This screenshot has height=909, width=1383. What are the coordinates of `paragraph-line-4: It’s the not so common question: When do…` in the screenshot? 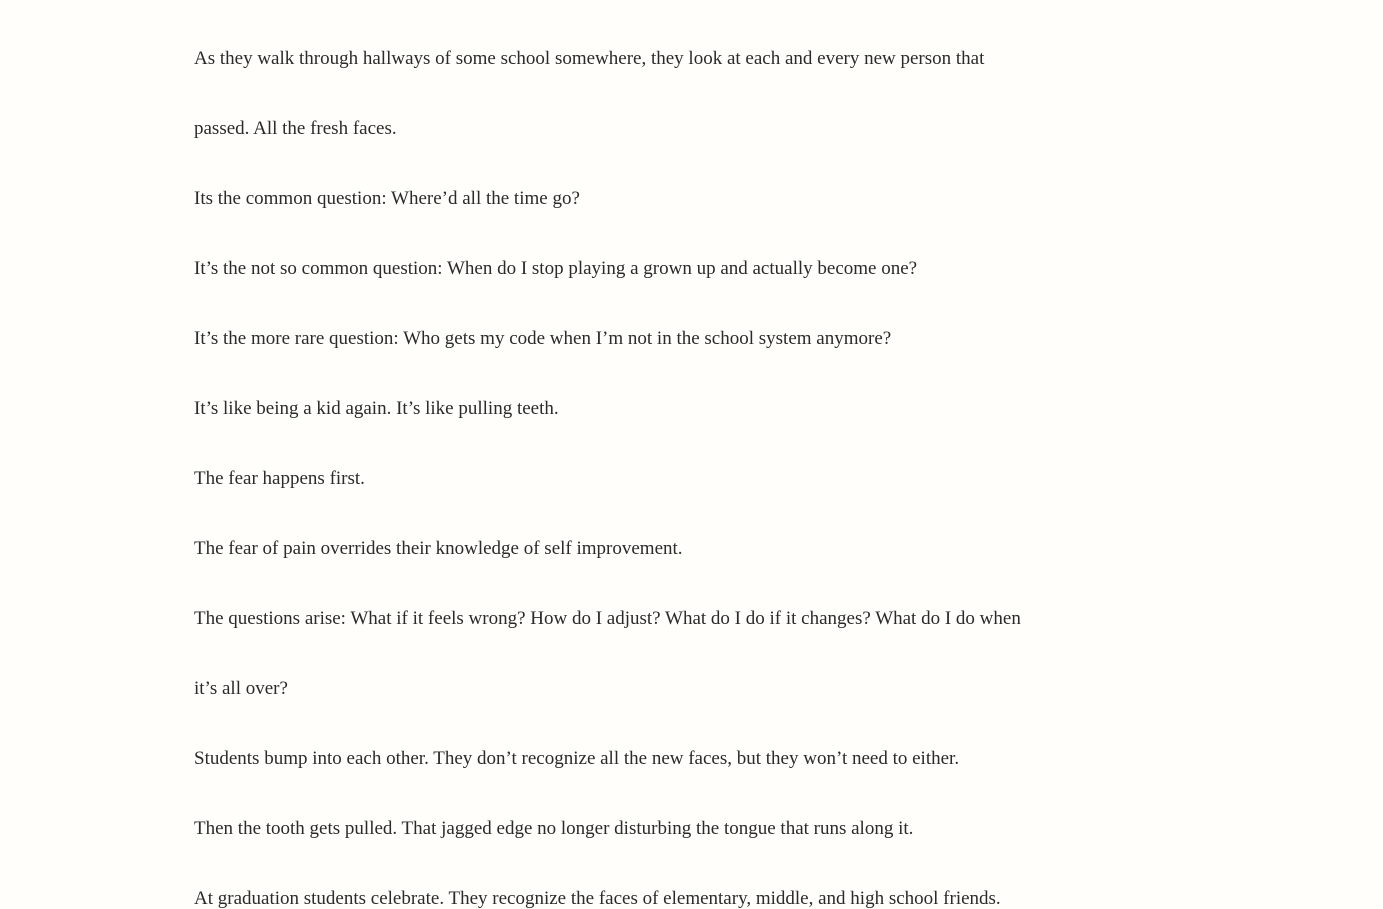 It's located at (556, 268).